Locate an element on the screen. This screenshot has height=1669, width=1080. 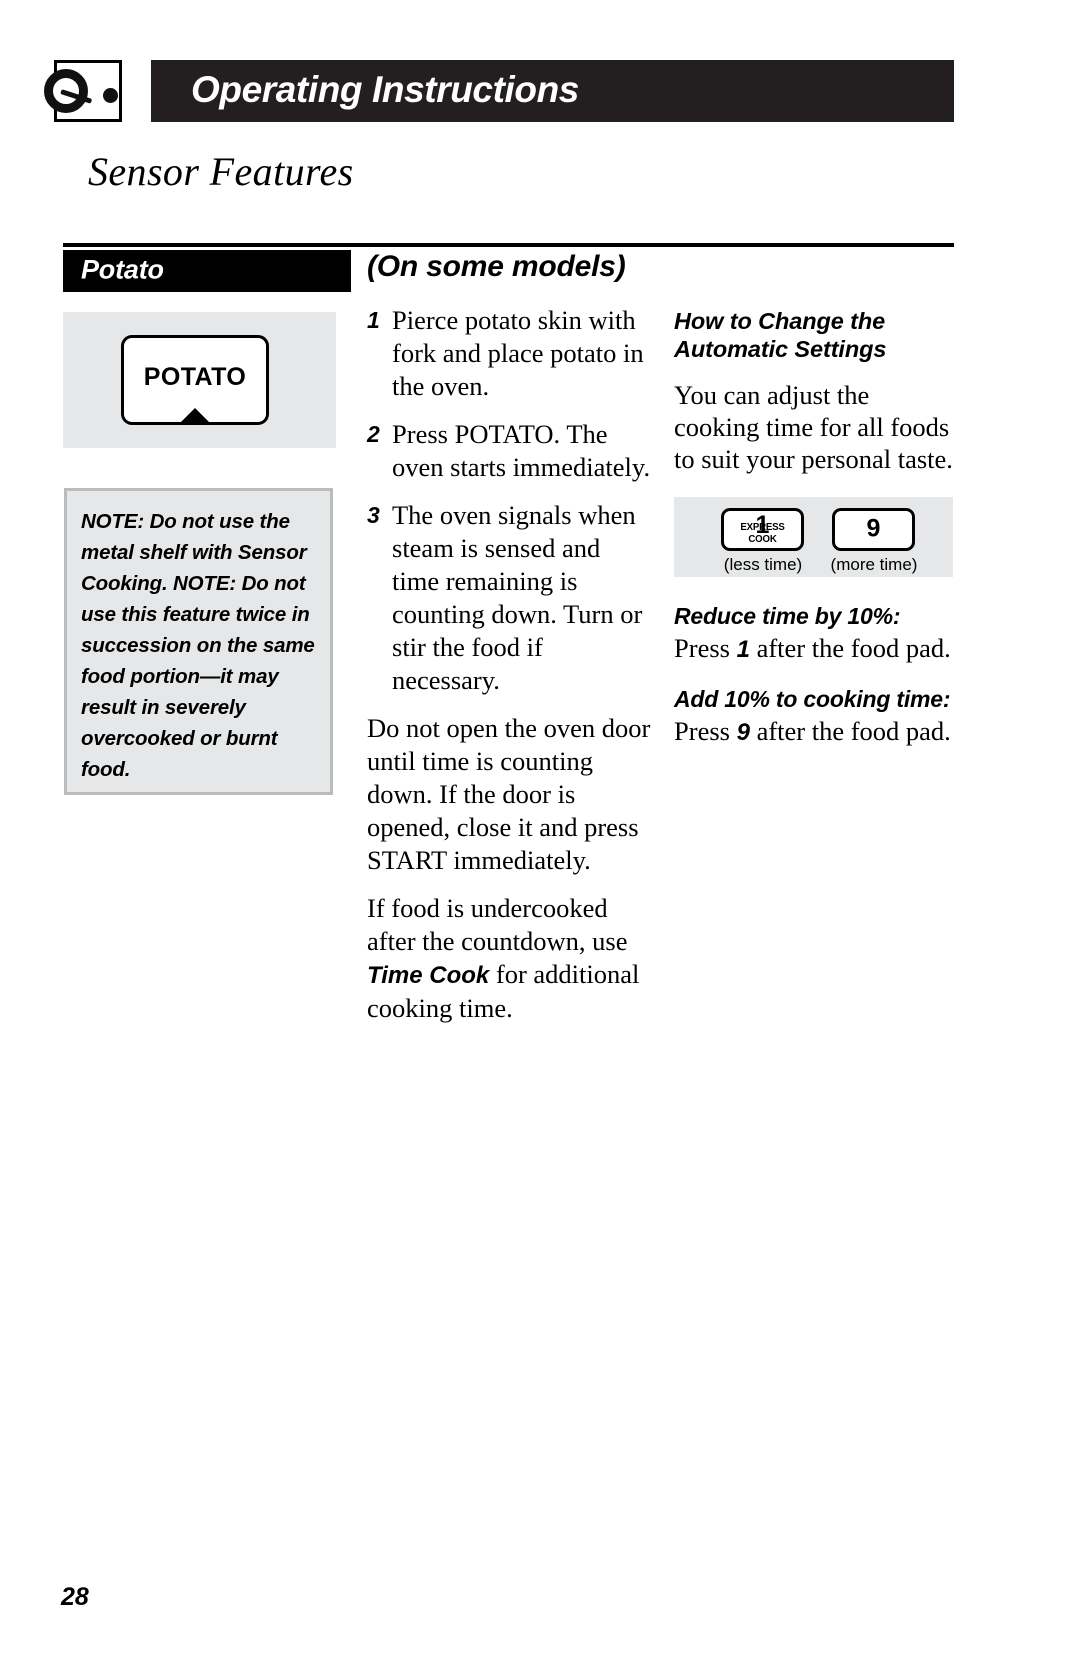
more-time-label: (more time) is located at coordinates (874, 564).